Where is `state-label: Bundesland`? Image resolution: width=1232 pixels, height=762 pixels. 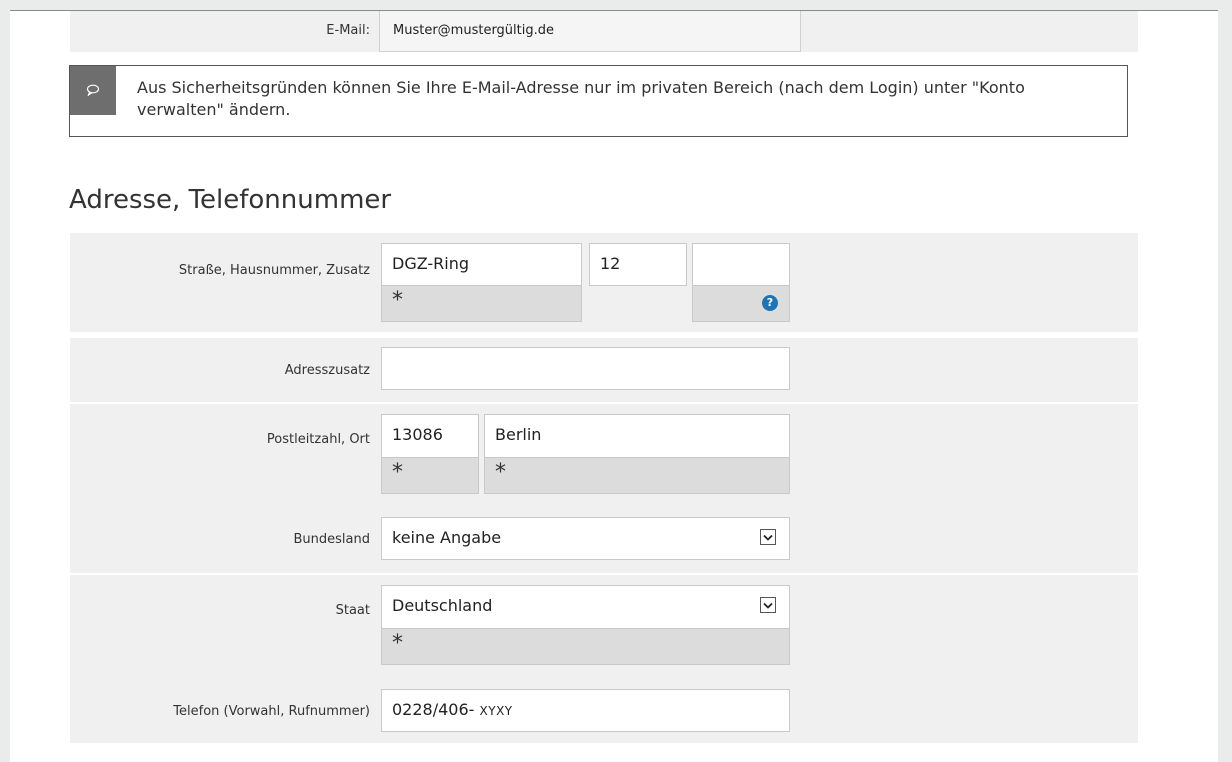
state-label: Bundesland is located at coordinates (332, 539).